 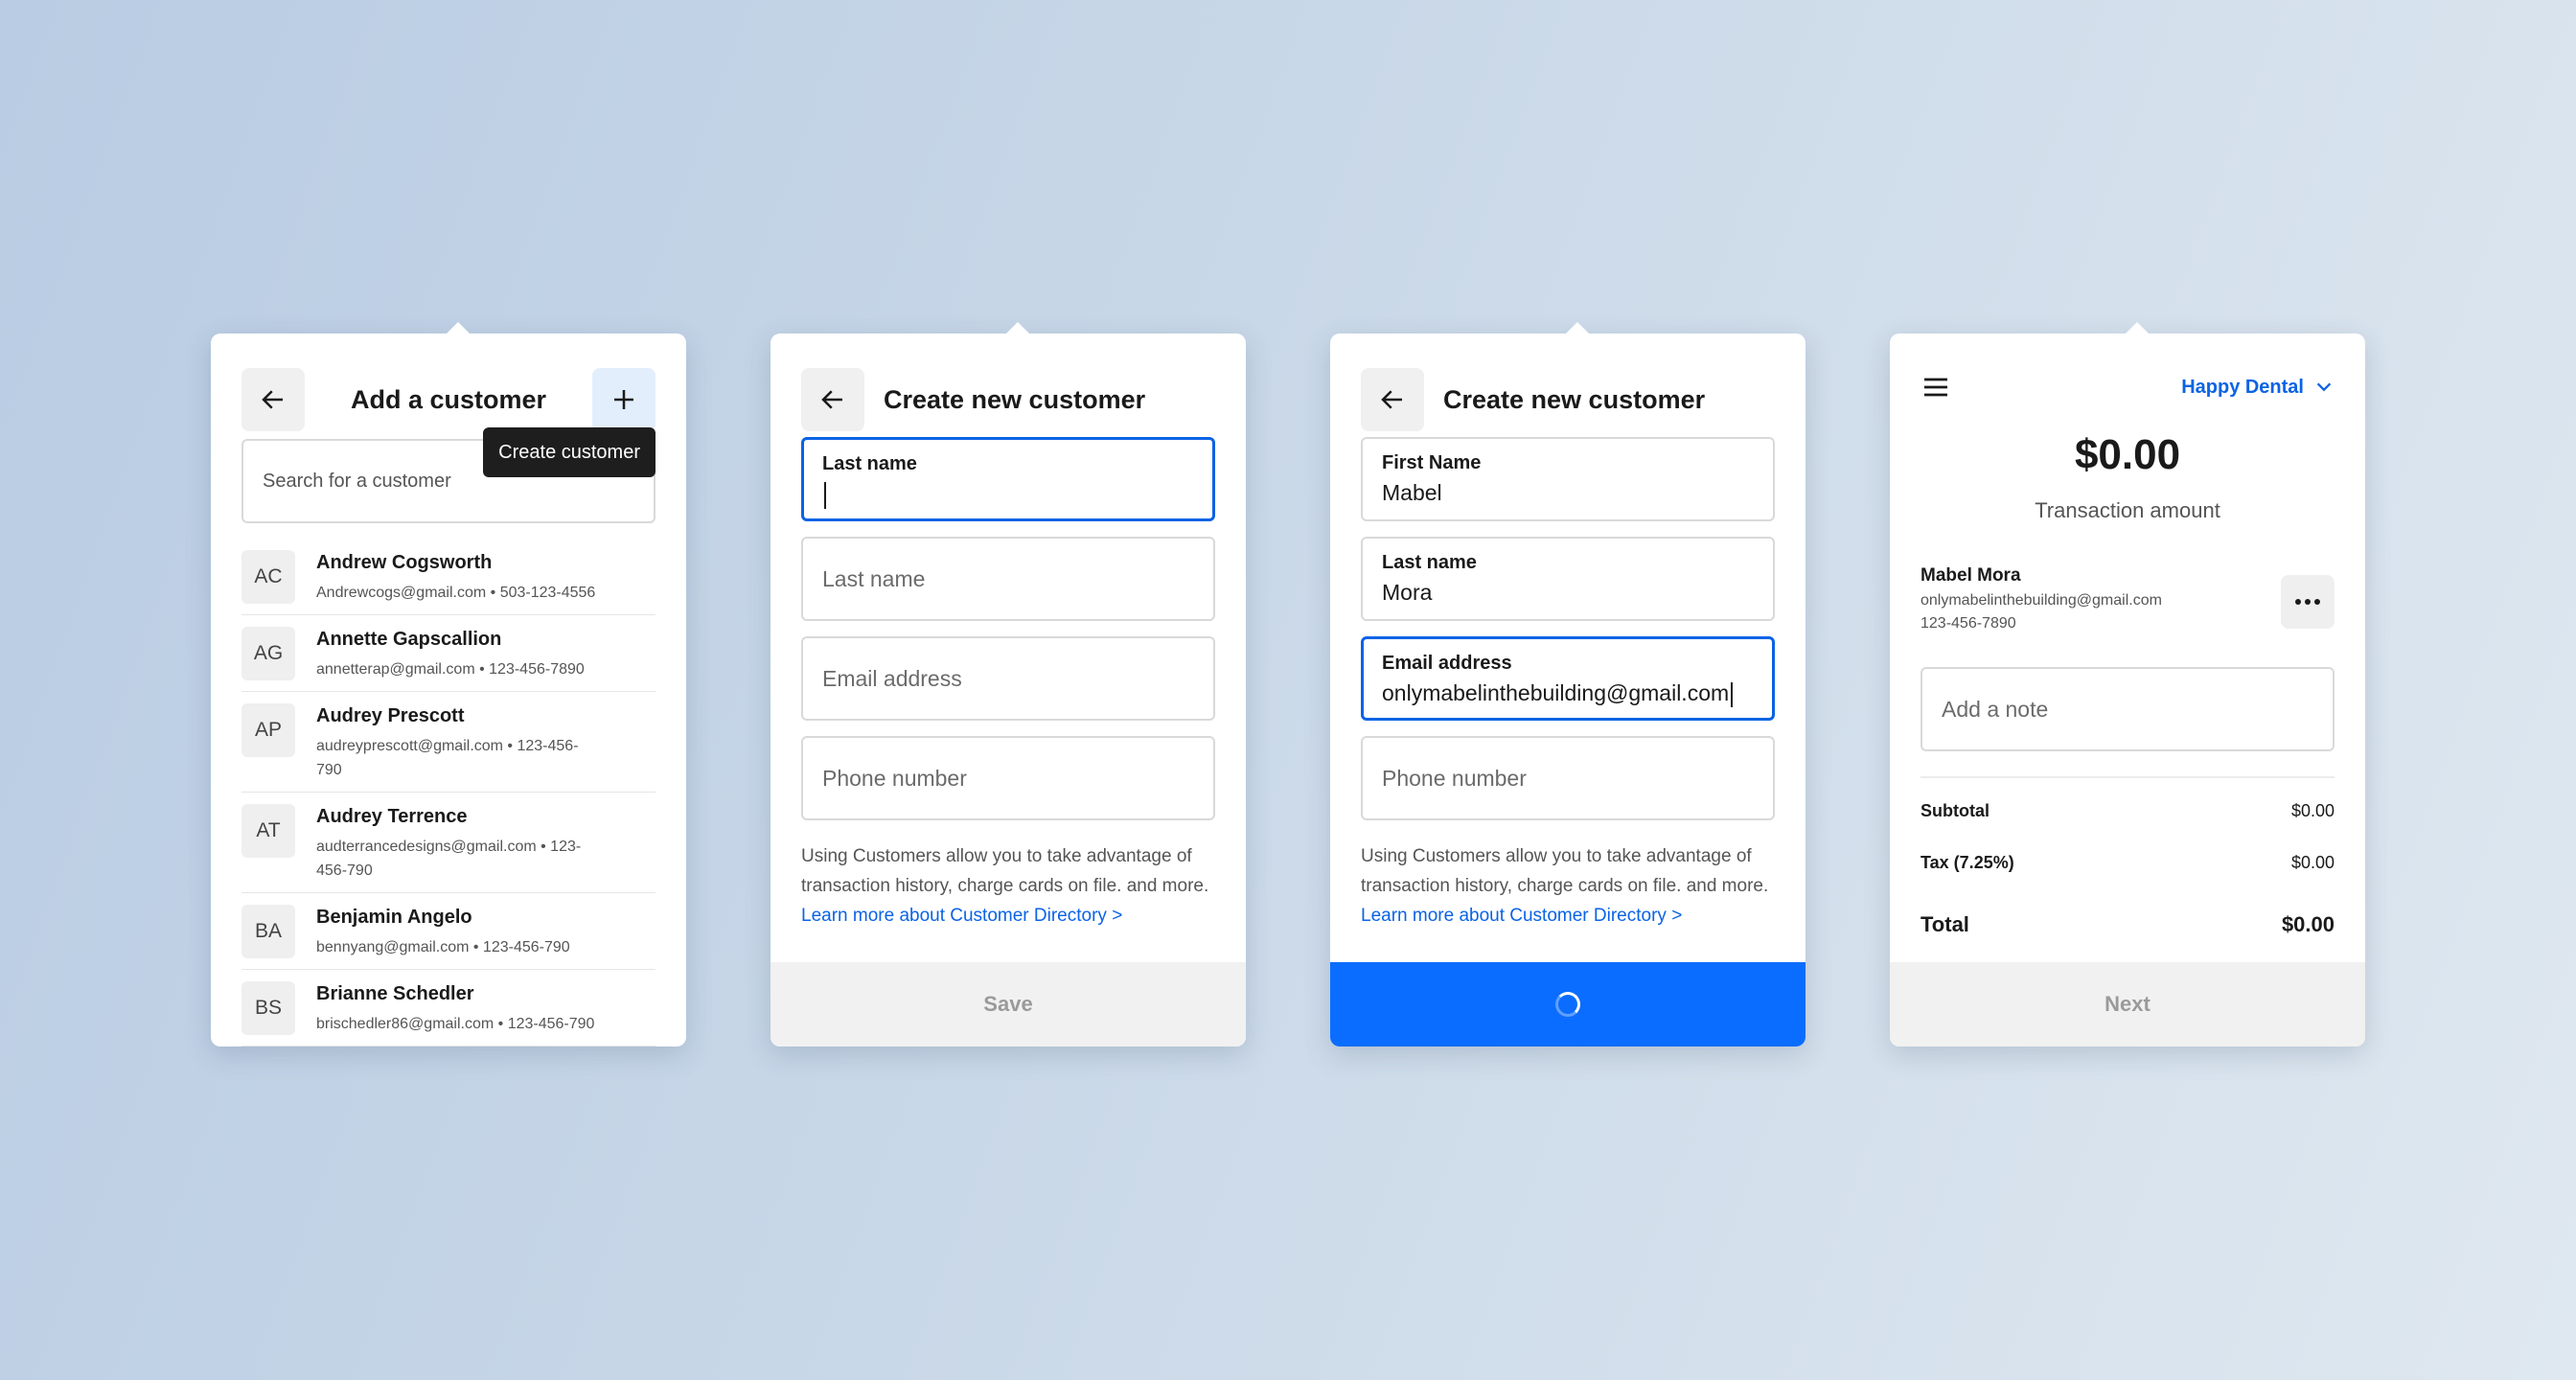 I want to click on customer-detail: Andrewcogs@gmail.com • 503-123-4556, so click(x=456, y=593).